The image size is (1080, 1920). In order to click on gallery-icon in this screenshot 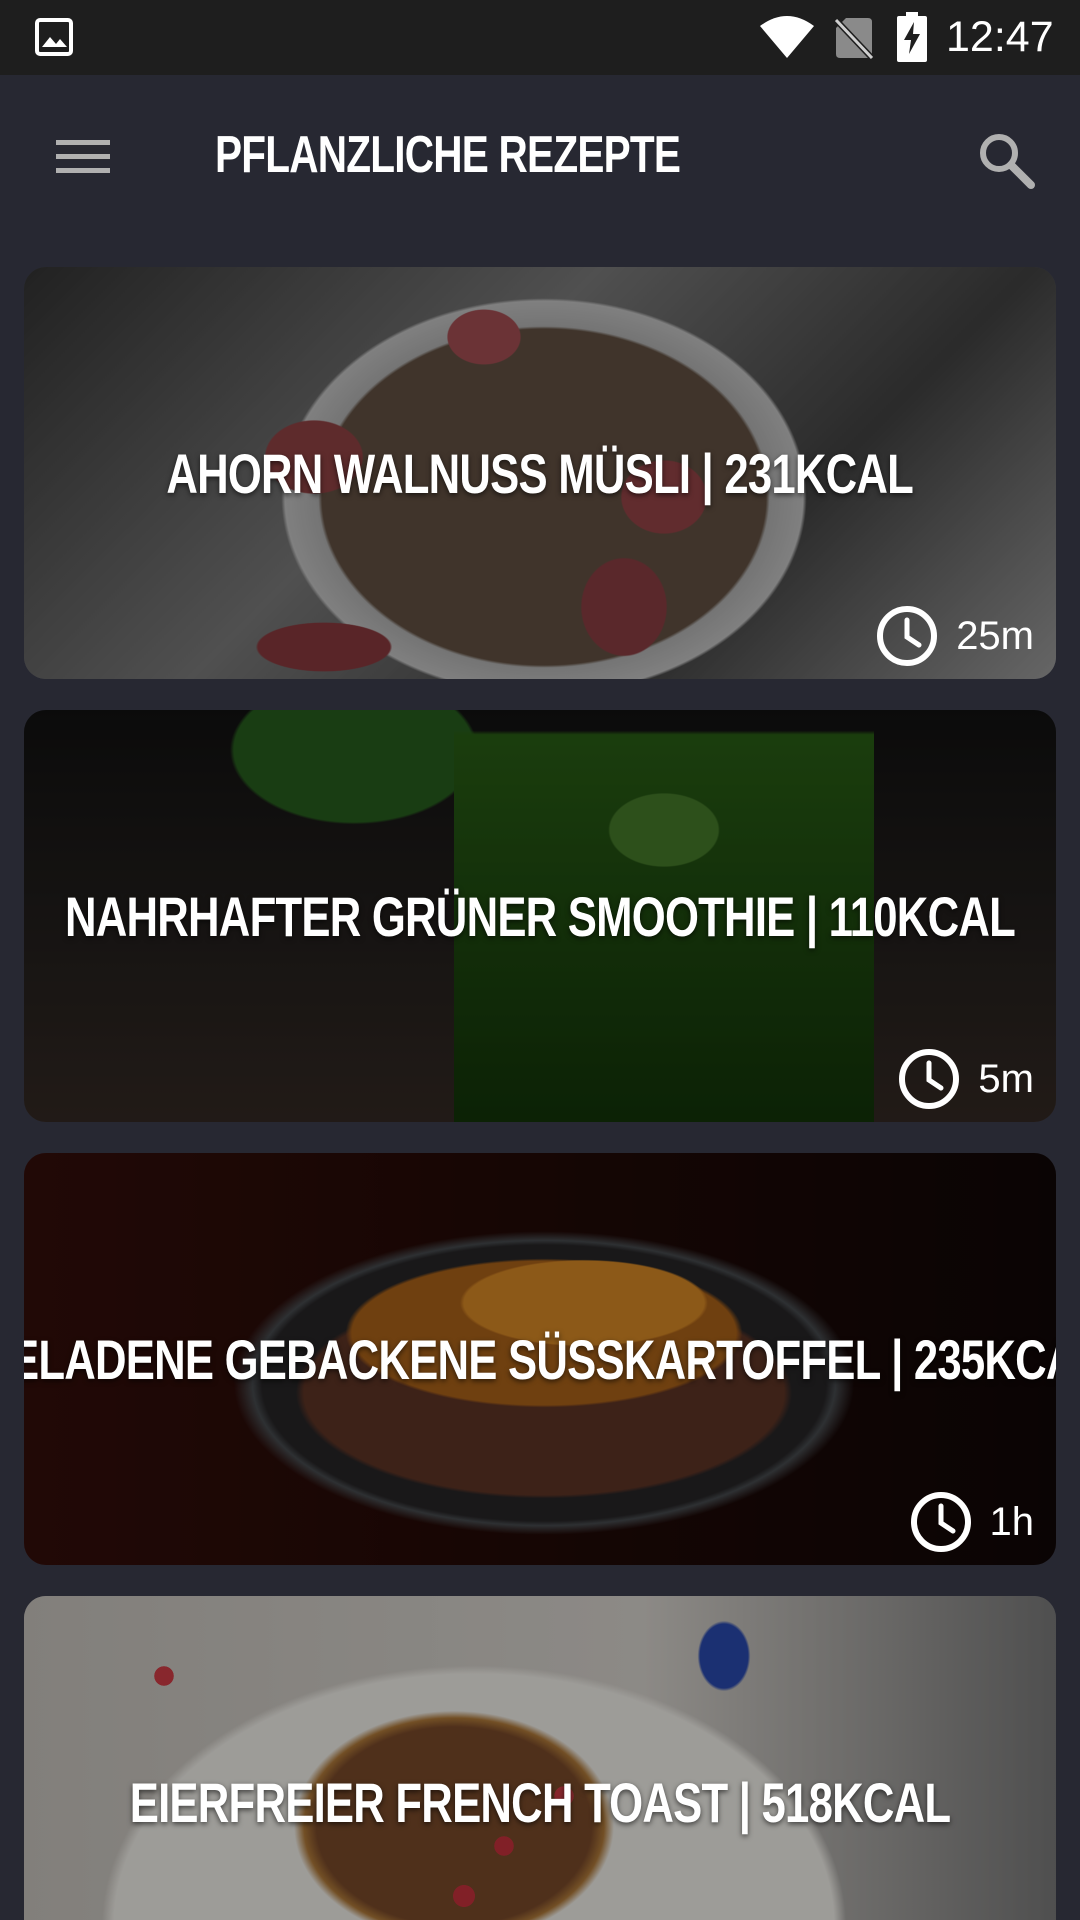, I will do `click(54, 37)`.